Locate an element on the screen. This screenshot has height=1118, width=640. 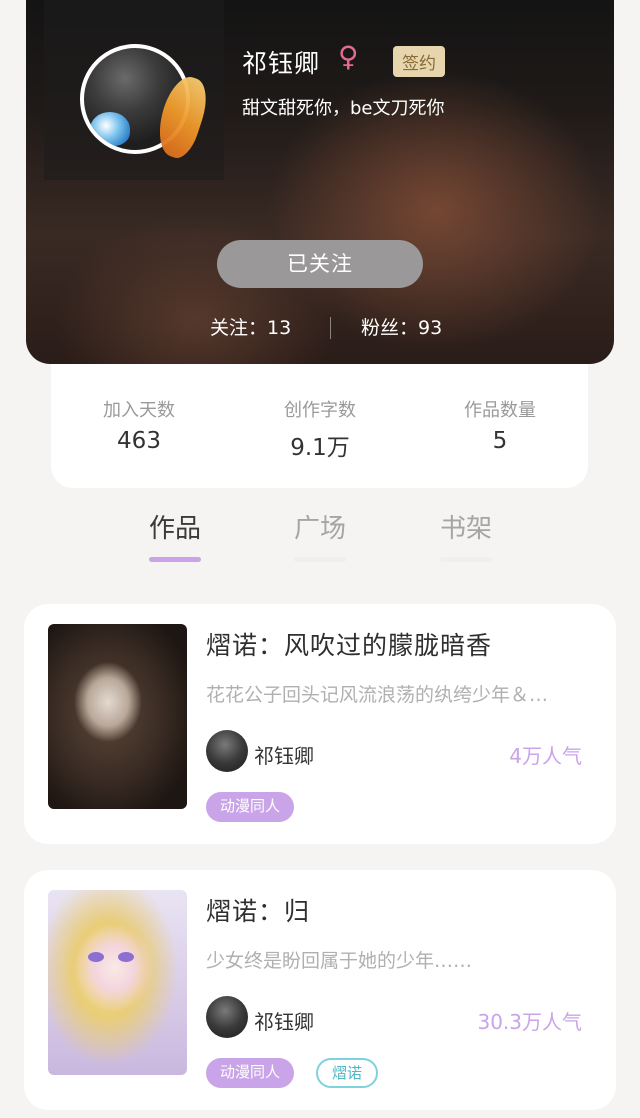
work-popularity: 4万人气 is located at coordinates (545, 756).